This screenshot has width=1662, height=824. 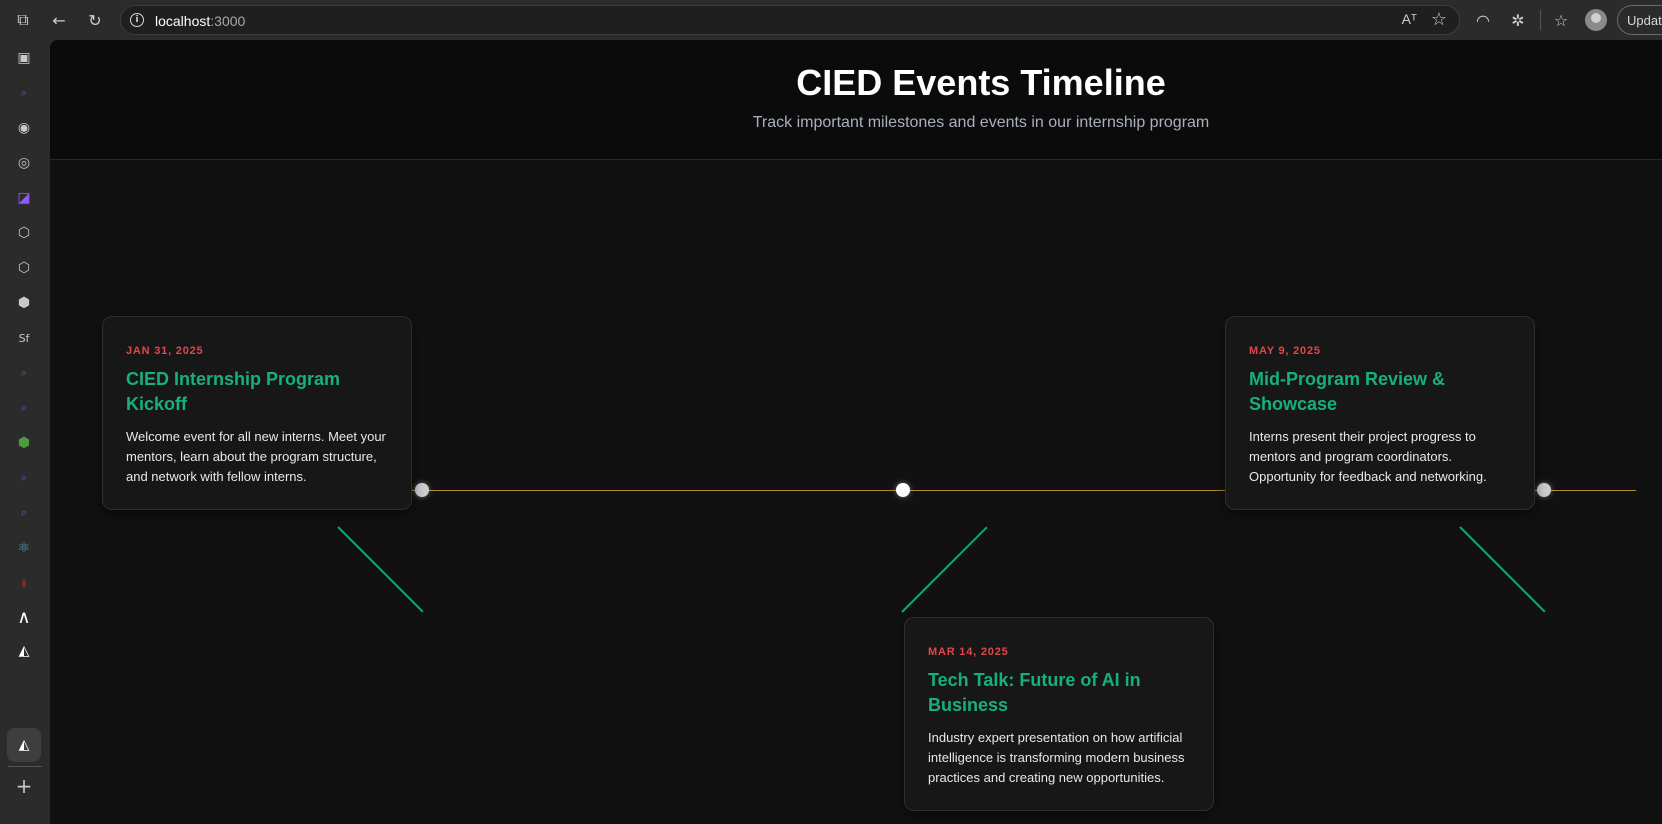 What do you see at coordinates (790, 20) in the screenshot?
I see `address-bar: i localhost:3000 Aᵀ ☆` at bounding box center [790, 20].